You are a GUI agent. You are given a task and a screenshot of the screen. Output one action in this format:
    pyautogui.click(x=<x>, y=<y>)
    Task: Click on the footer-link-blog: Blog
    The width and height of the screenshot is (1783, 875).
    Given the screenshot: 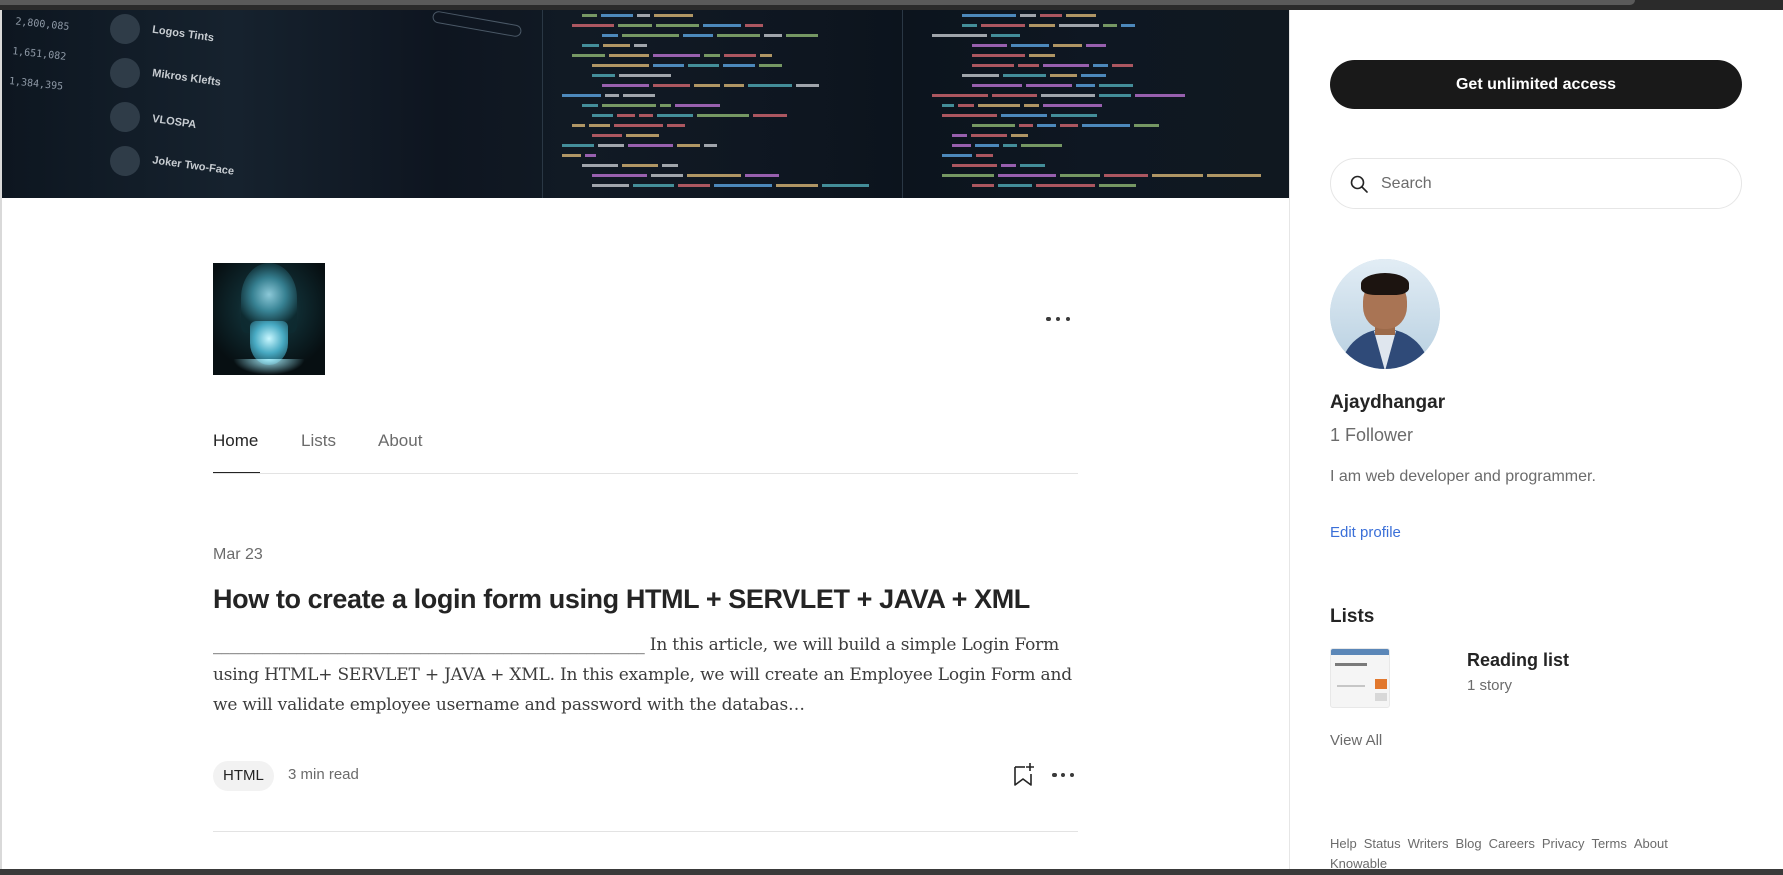 What is the action you would take?
    pyautogui.click(x=1469, y=843)
    